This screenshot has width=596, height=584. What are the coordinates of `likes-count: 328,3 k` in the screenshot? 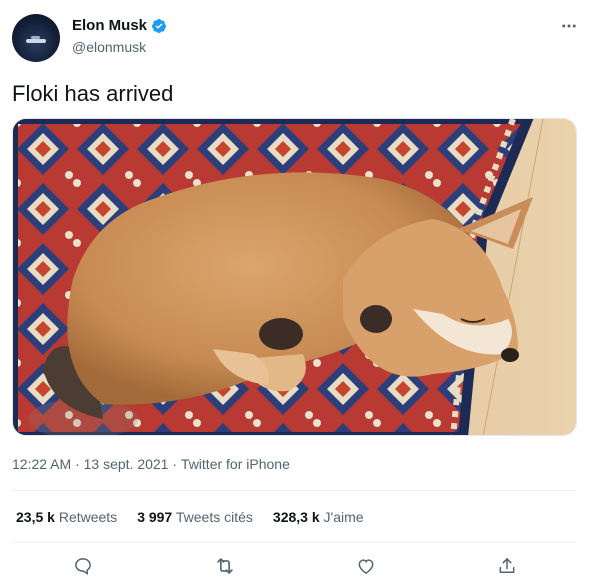 It's located at (296, 517).